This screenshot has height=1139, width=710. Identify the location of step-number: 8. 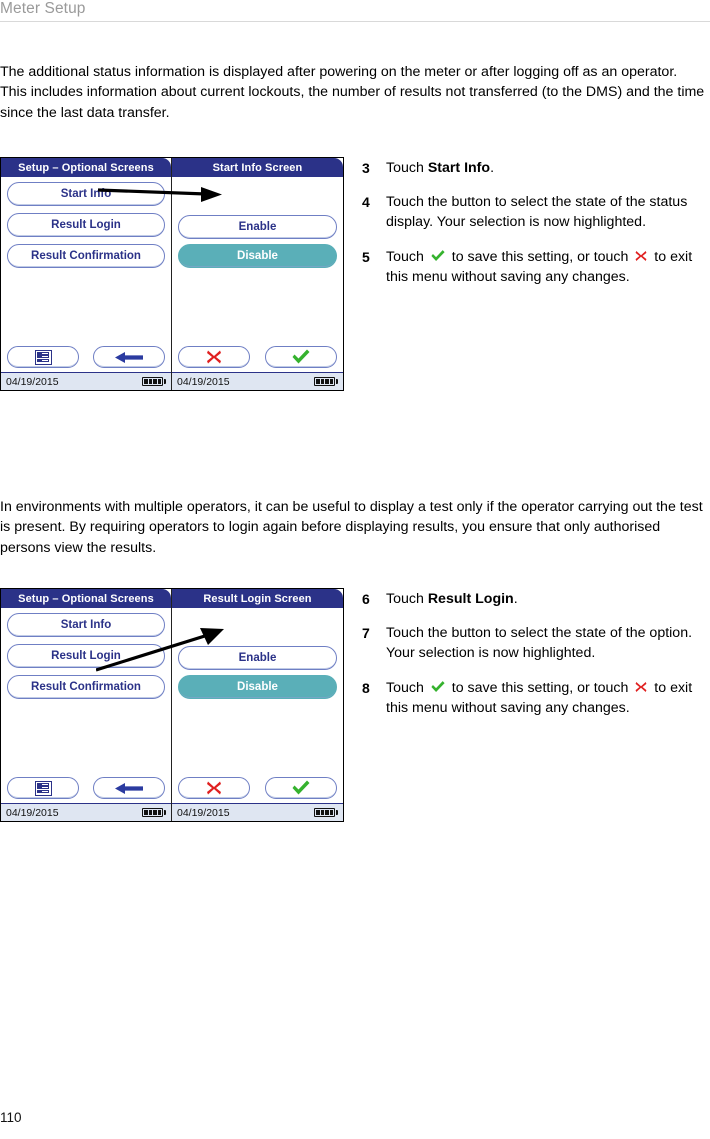
(366, 687).